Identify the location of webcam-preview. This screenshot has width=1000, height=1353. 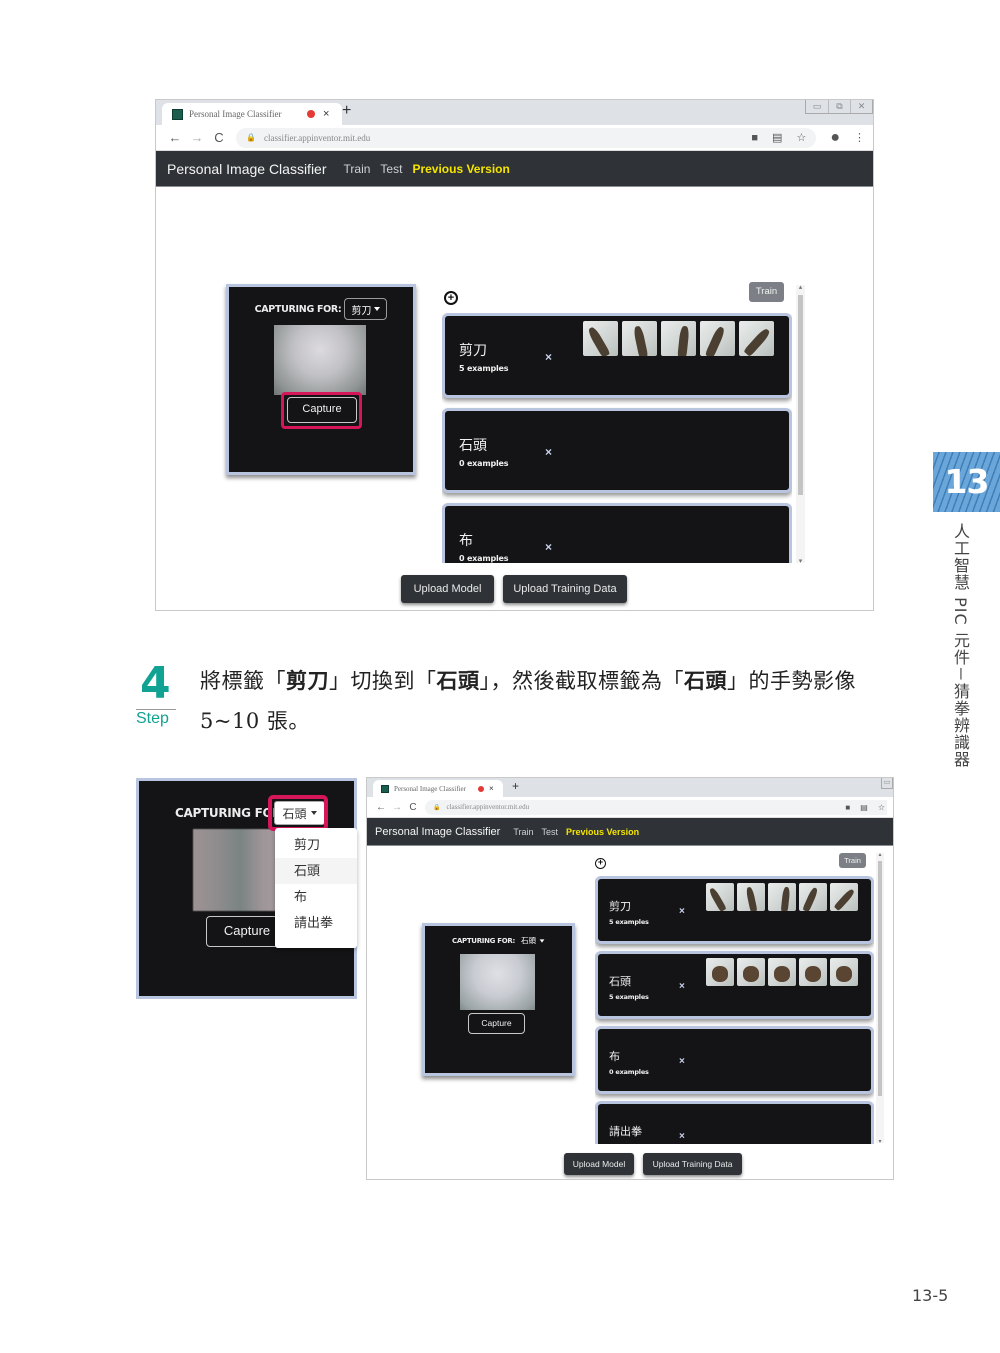
(236, 870).